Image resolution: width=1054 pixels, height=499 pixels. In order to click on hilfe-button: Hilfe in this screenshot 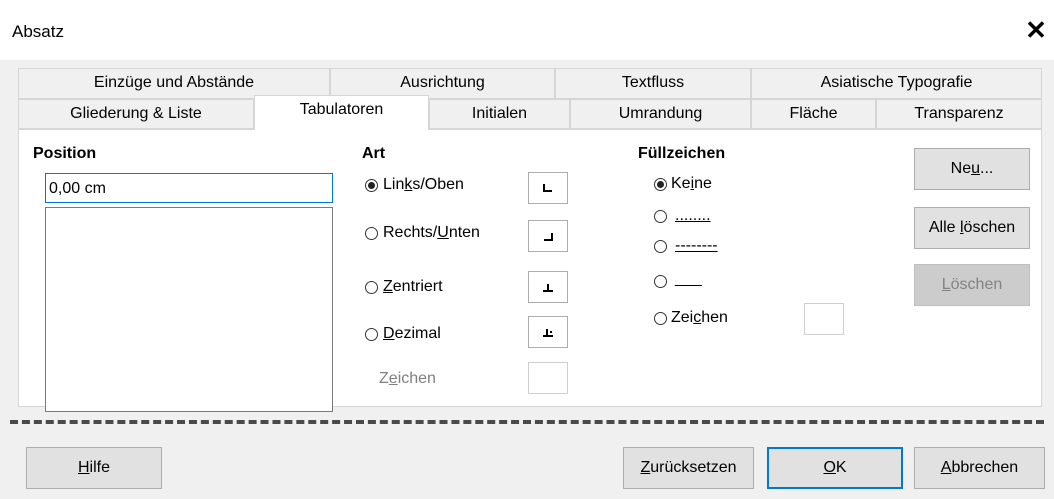, I will do `click(94, 468)`.